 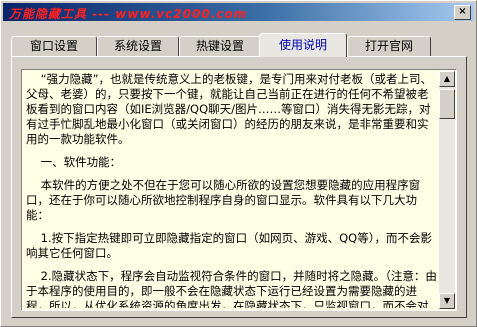 What do you see at coordinates (447, 190) in the screenshot?
I see `vertical-scrollbar: ▲ ▼` at bounding box center [447, 190].